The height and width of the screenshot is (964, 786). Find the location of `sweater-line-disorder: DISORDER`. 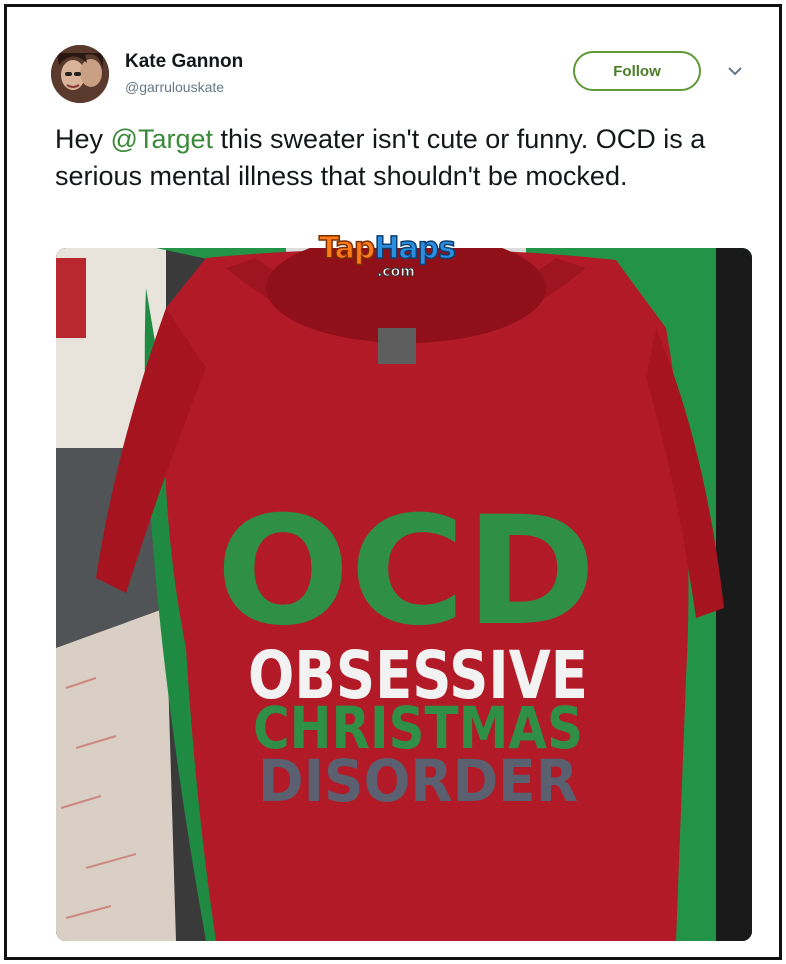

sweater-line-disorder: DISORDER is located at coordinates (418, 781).